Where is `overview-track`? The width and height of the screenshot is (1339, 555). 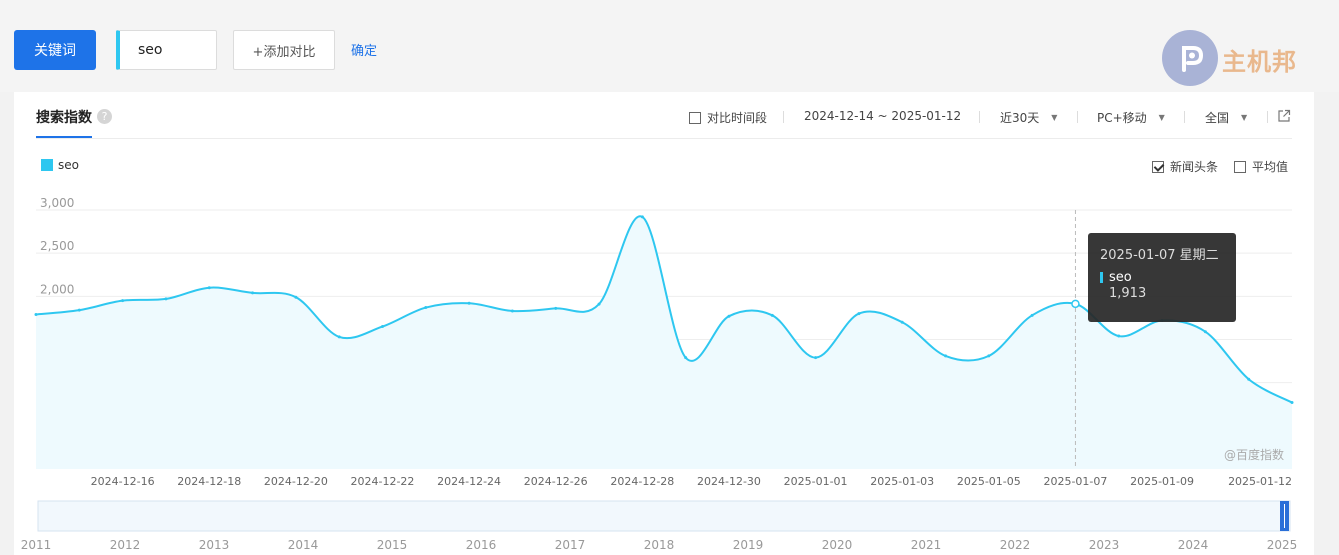
overview-track is located at coordinates (664, 516).